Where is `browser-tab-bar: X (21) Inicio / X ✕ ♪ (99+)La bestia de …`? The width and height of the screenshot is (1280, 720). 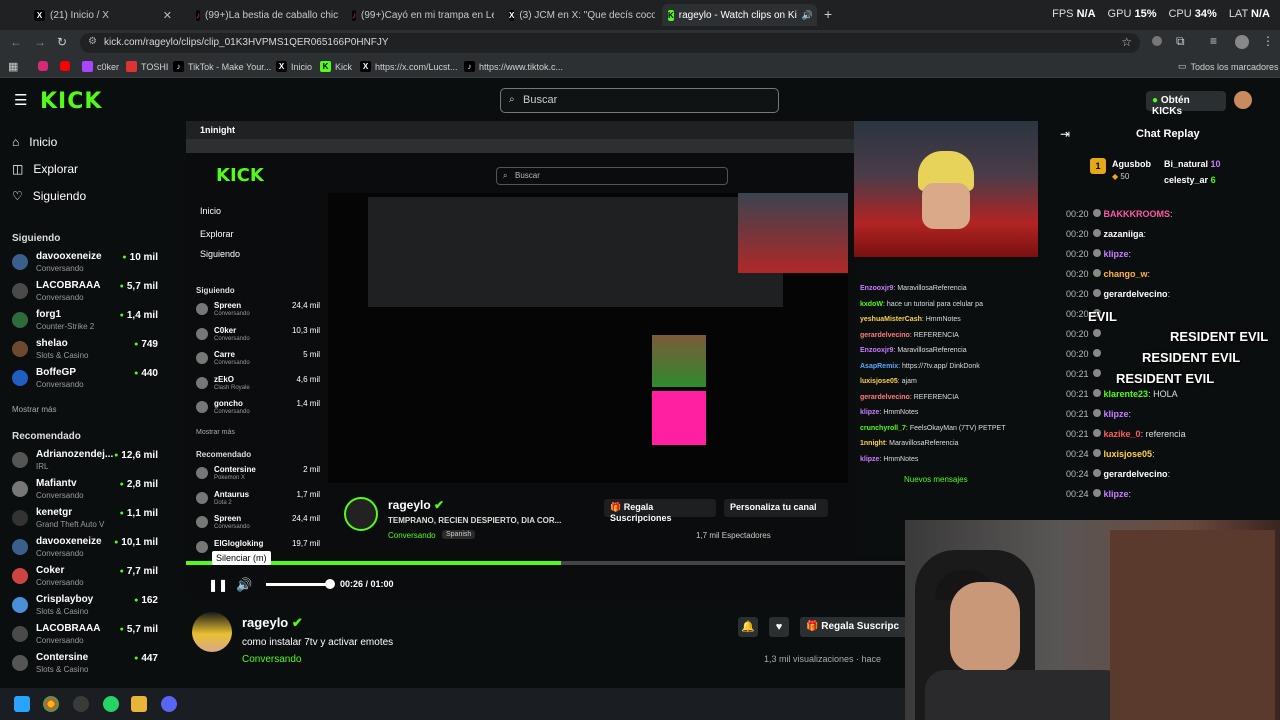
browser-tab-bar: X (21) Inicio / X ✕ ♪ (99+)La bestia de … is located at coordinates (640, 15).